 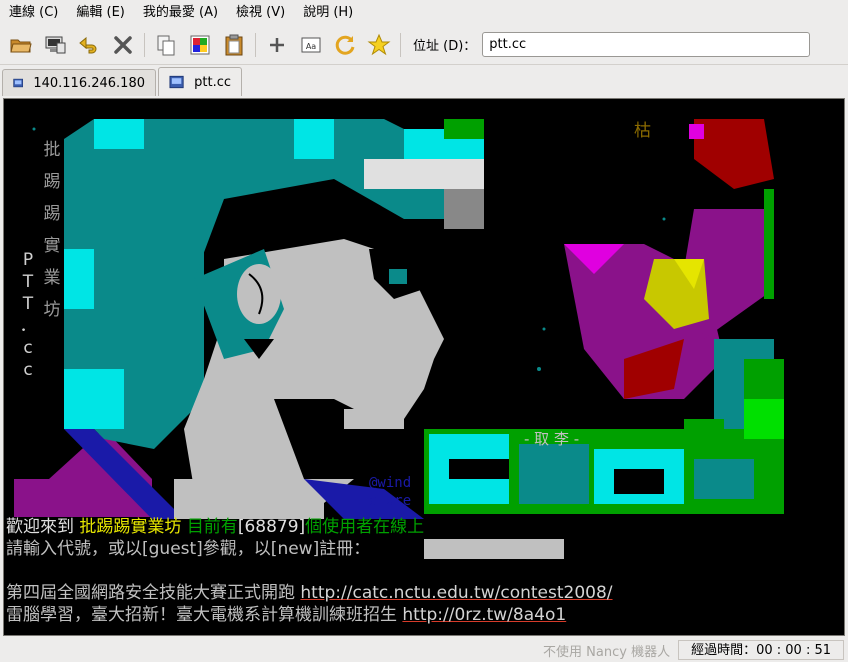 I want to click on svg-text: Aa, so click(x=311, y=46).